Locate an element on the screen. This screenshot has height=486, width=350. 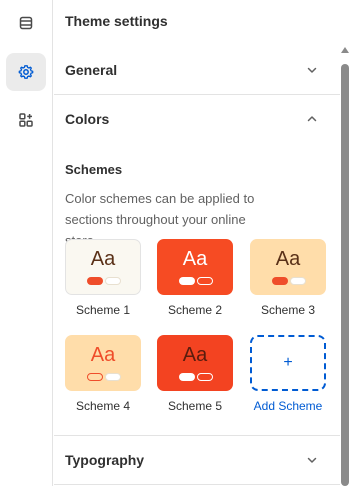
scheme-card: Aa Scheme 1 is located at coordinates (103, 278).